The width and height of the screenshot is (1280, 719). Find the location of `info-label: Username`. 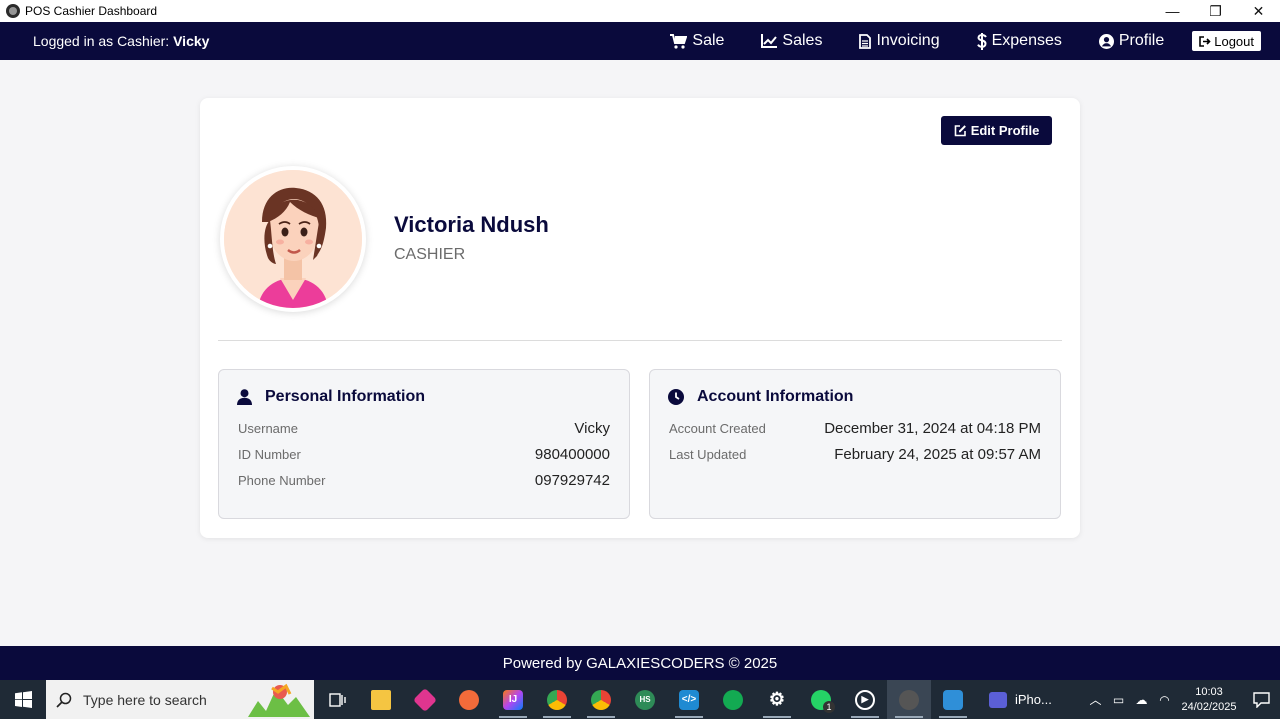

info-label: Username is located at coordinates (268, 428).